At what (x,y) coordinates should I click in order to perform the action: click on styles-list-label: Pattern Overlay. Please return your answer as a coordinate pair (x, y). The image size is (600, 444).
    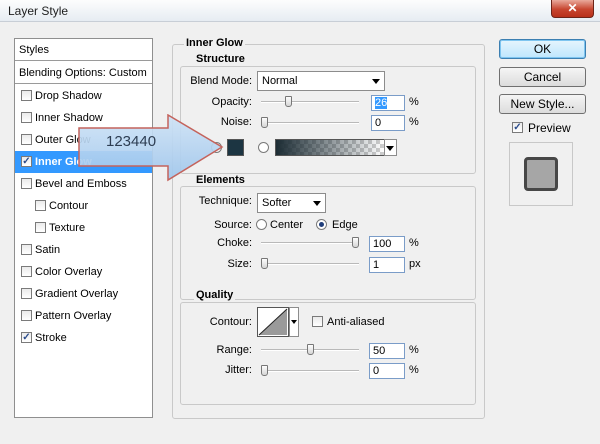
    Looking at the image, I should click on (73, 316).